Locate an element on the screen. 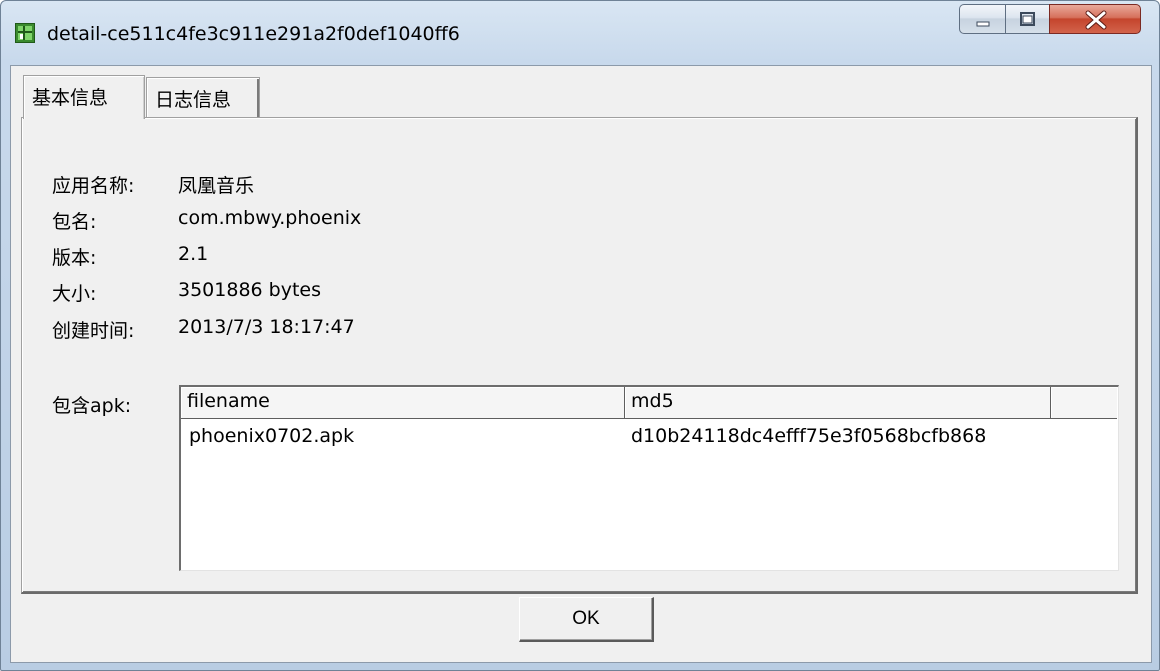 The height and width of the screenshot is (671, 1160). minimize-icon is located at coordinates (983, 24).